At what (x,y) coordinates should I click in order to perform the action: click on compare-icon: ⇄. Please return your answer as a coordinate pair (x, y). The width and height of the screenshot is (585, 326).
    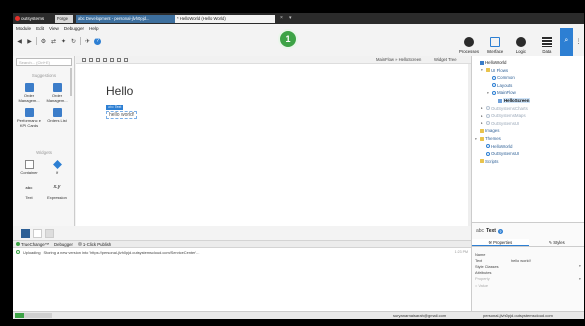
    Looking at the image, I should click on (53, 41).